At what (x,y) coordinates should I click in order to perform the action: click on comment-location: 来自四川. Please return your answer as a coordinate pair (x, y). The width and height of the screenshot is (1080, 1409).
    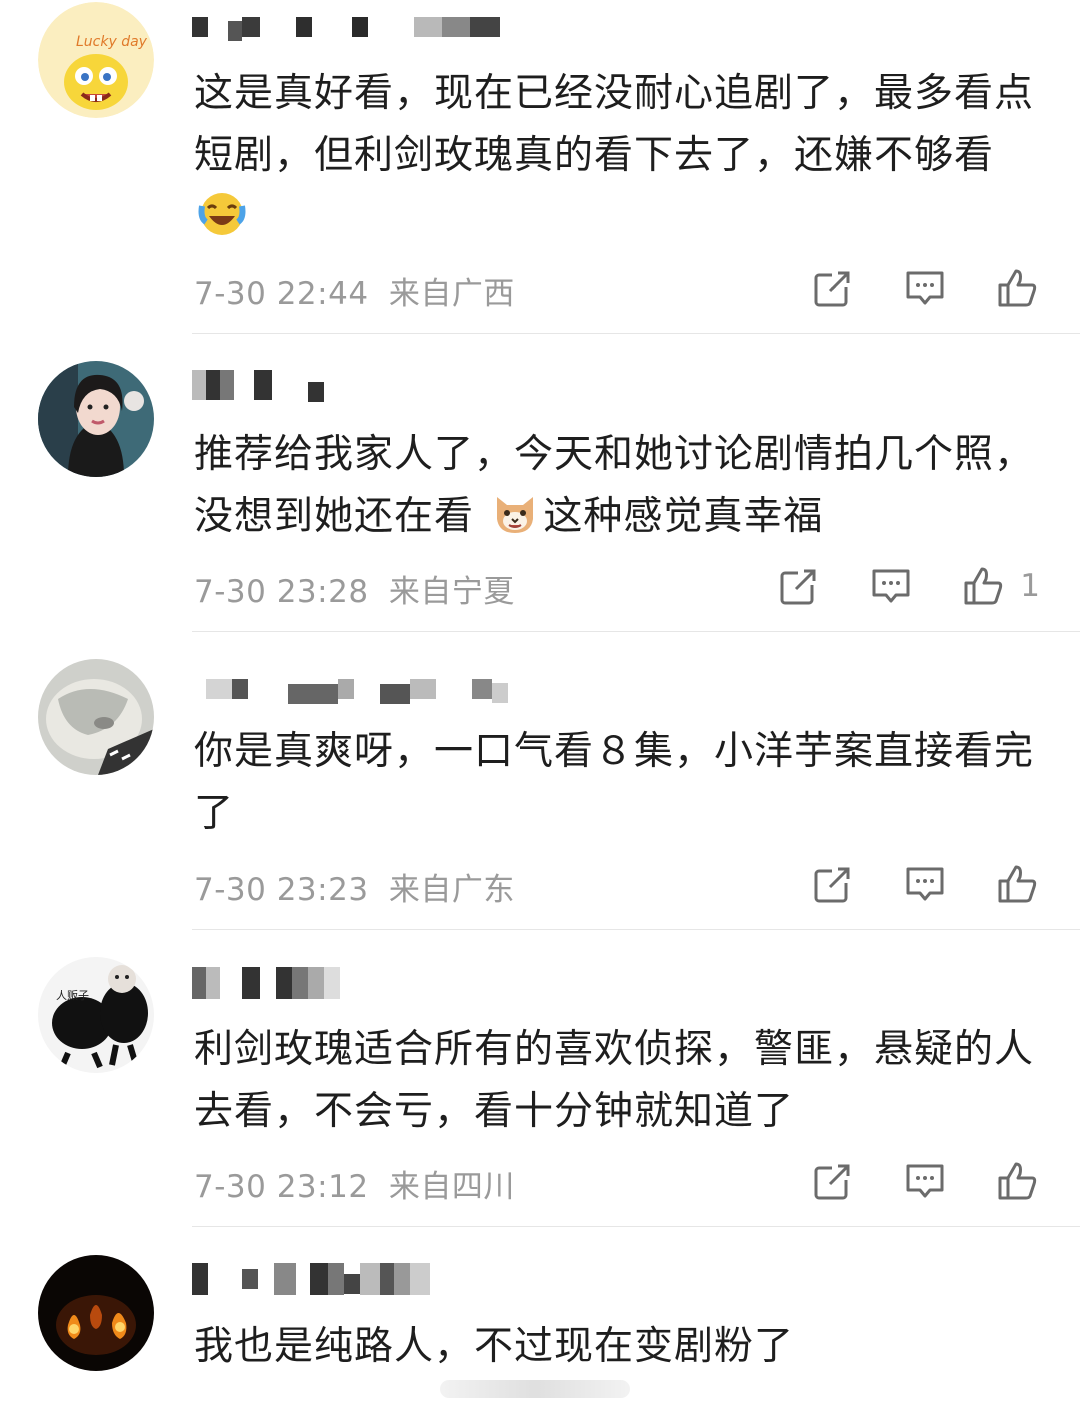
    Looking at the image, I should click on (451, 1187).